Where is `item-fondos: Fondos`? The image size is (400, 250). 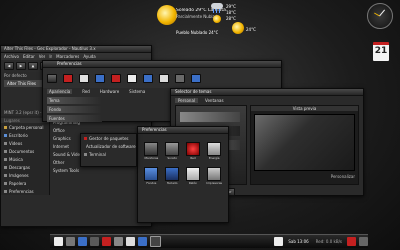
item-fondos: Fondos is located at coordinates (151, 176).